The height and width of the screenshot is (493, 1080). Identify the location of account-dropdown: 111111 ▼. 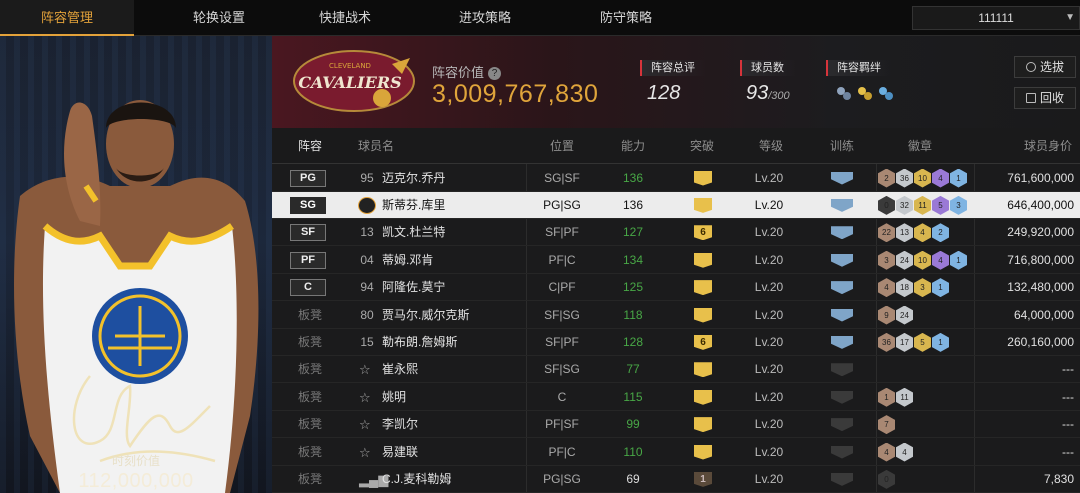
(996, 18).